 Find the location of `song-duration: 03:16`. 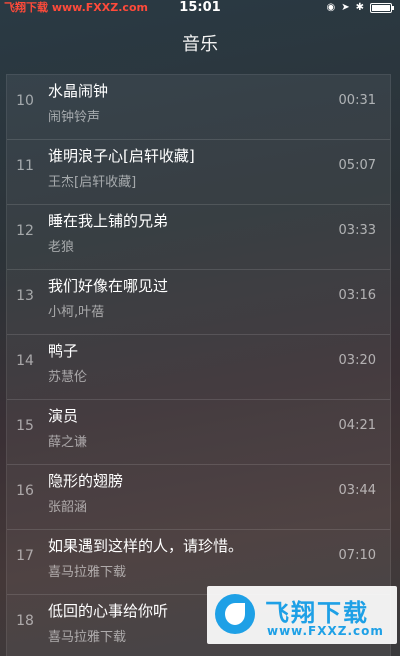

song-duration: 03:16 is located at coordinates (357, 295).